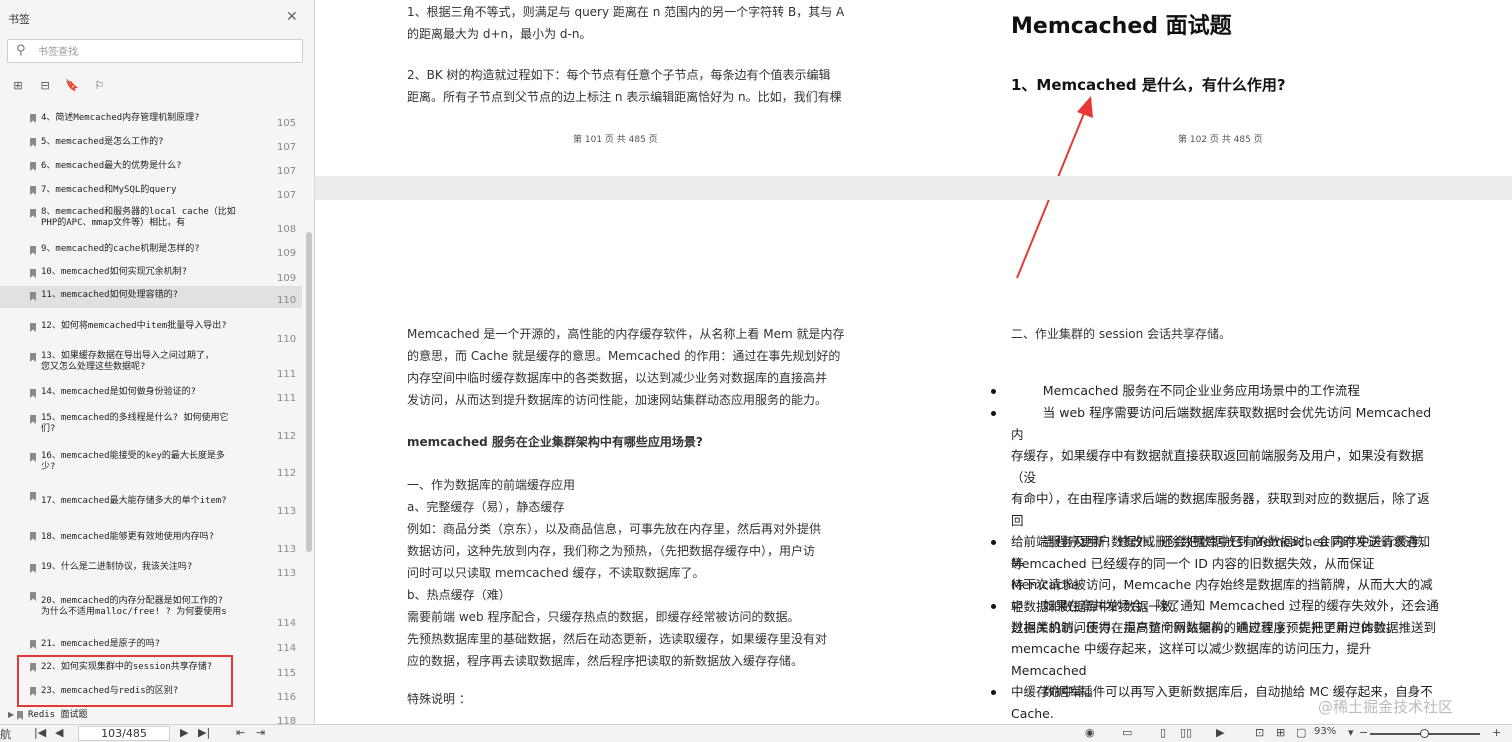 The image size is (1512, 742). I want to click on bookmark-page: 105, so click(287, 123).